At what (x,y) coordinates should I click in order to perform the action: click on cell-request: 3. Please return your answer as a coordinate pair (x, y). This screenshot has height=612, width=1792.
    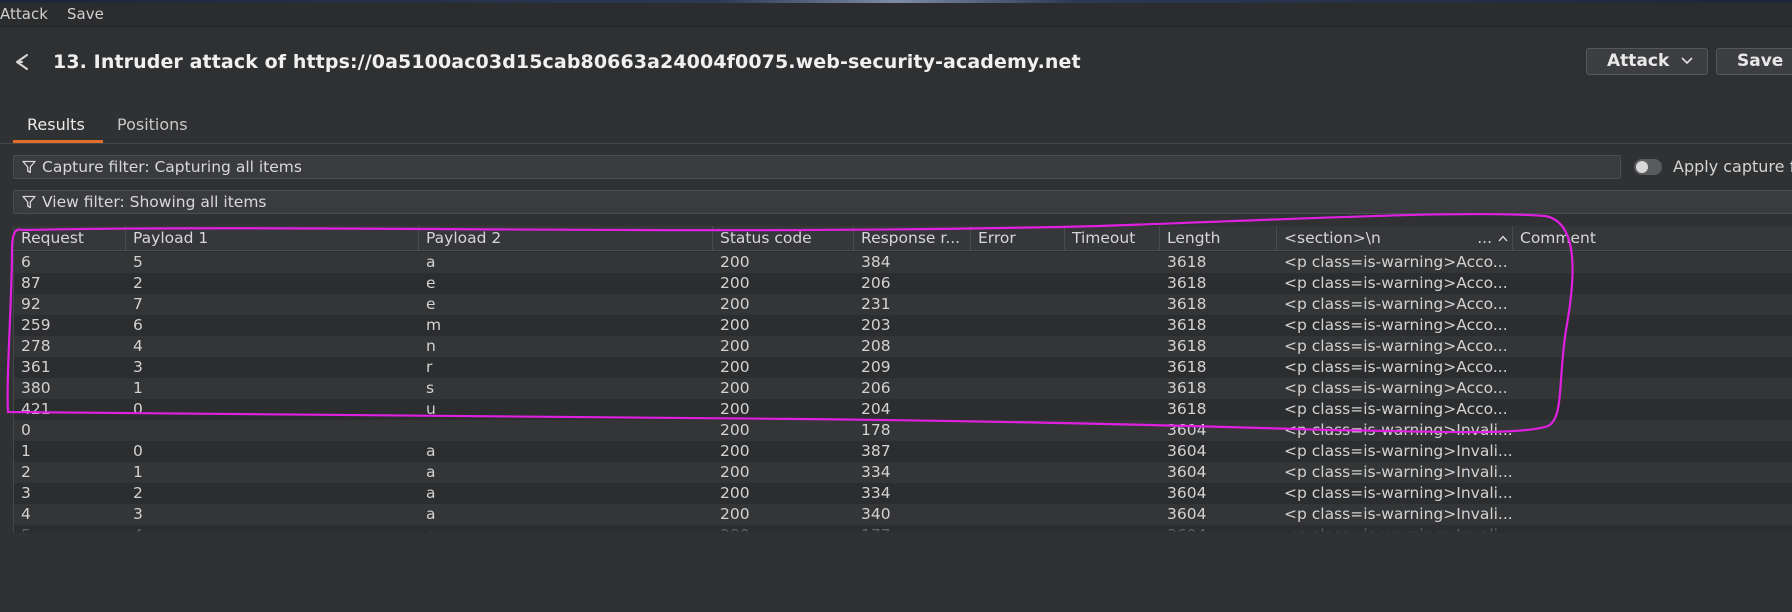
    Looking at the image, I should click on (26, 493).